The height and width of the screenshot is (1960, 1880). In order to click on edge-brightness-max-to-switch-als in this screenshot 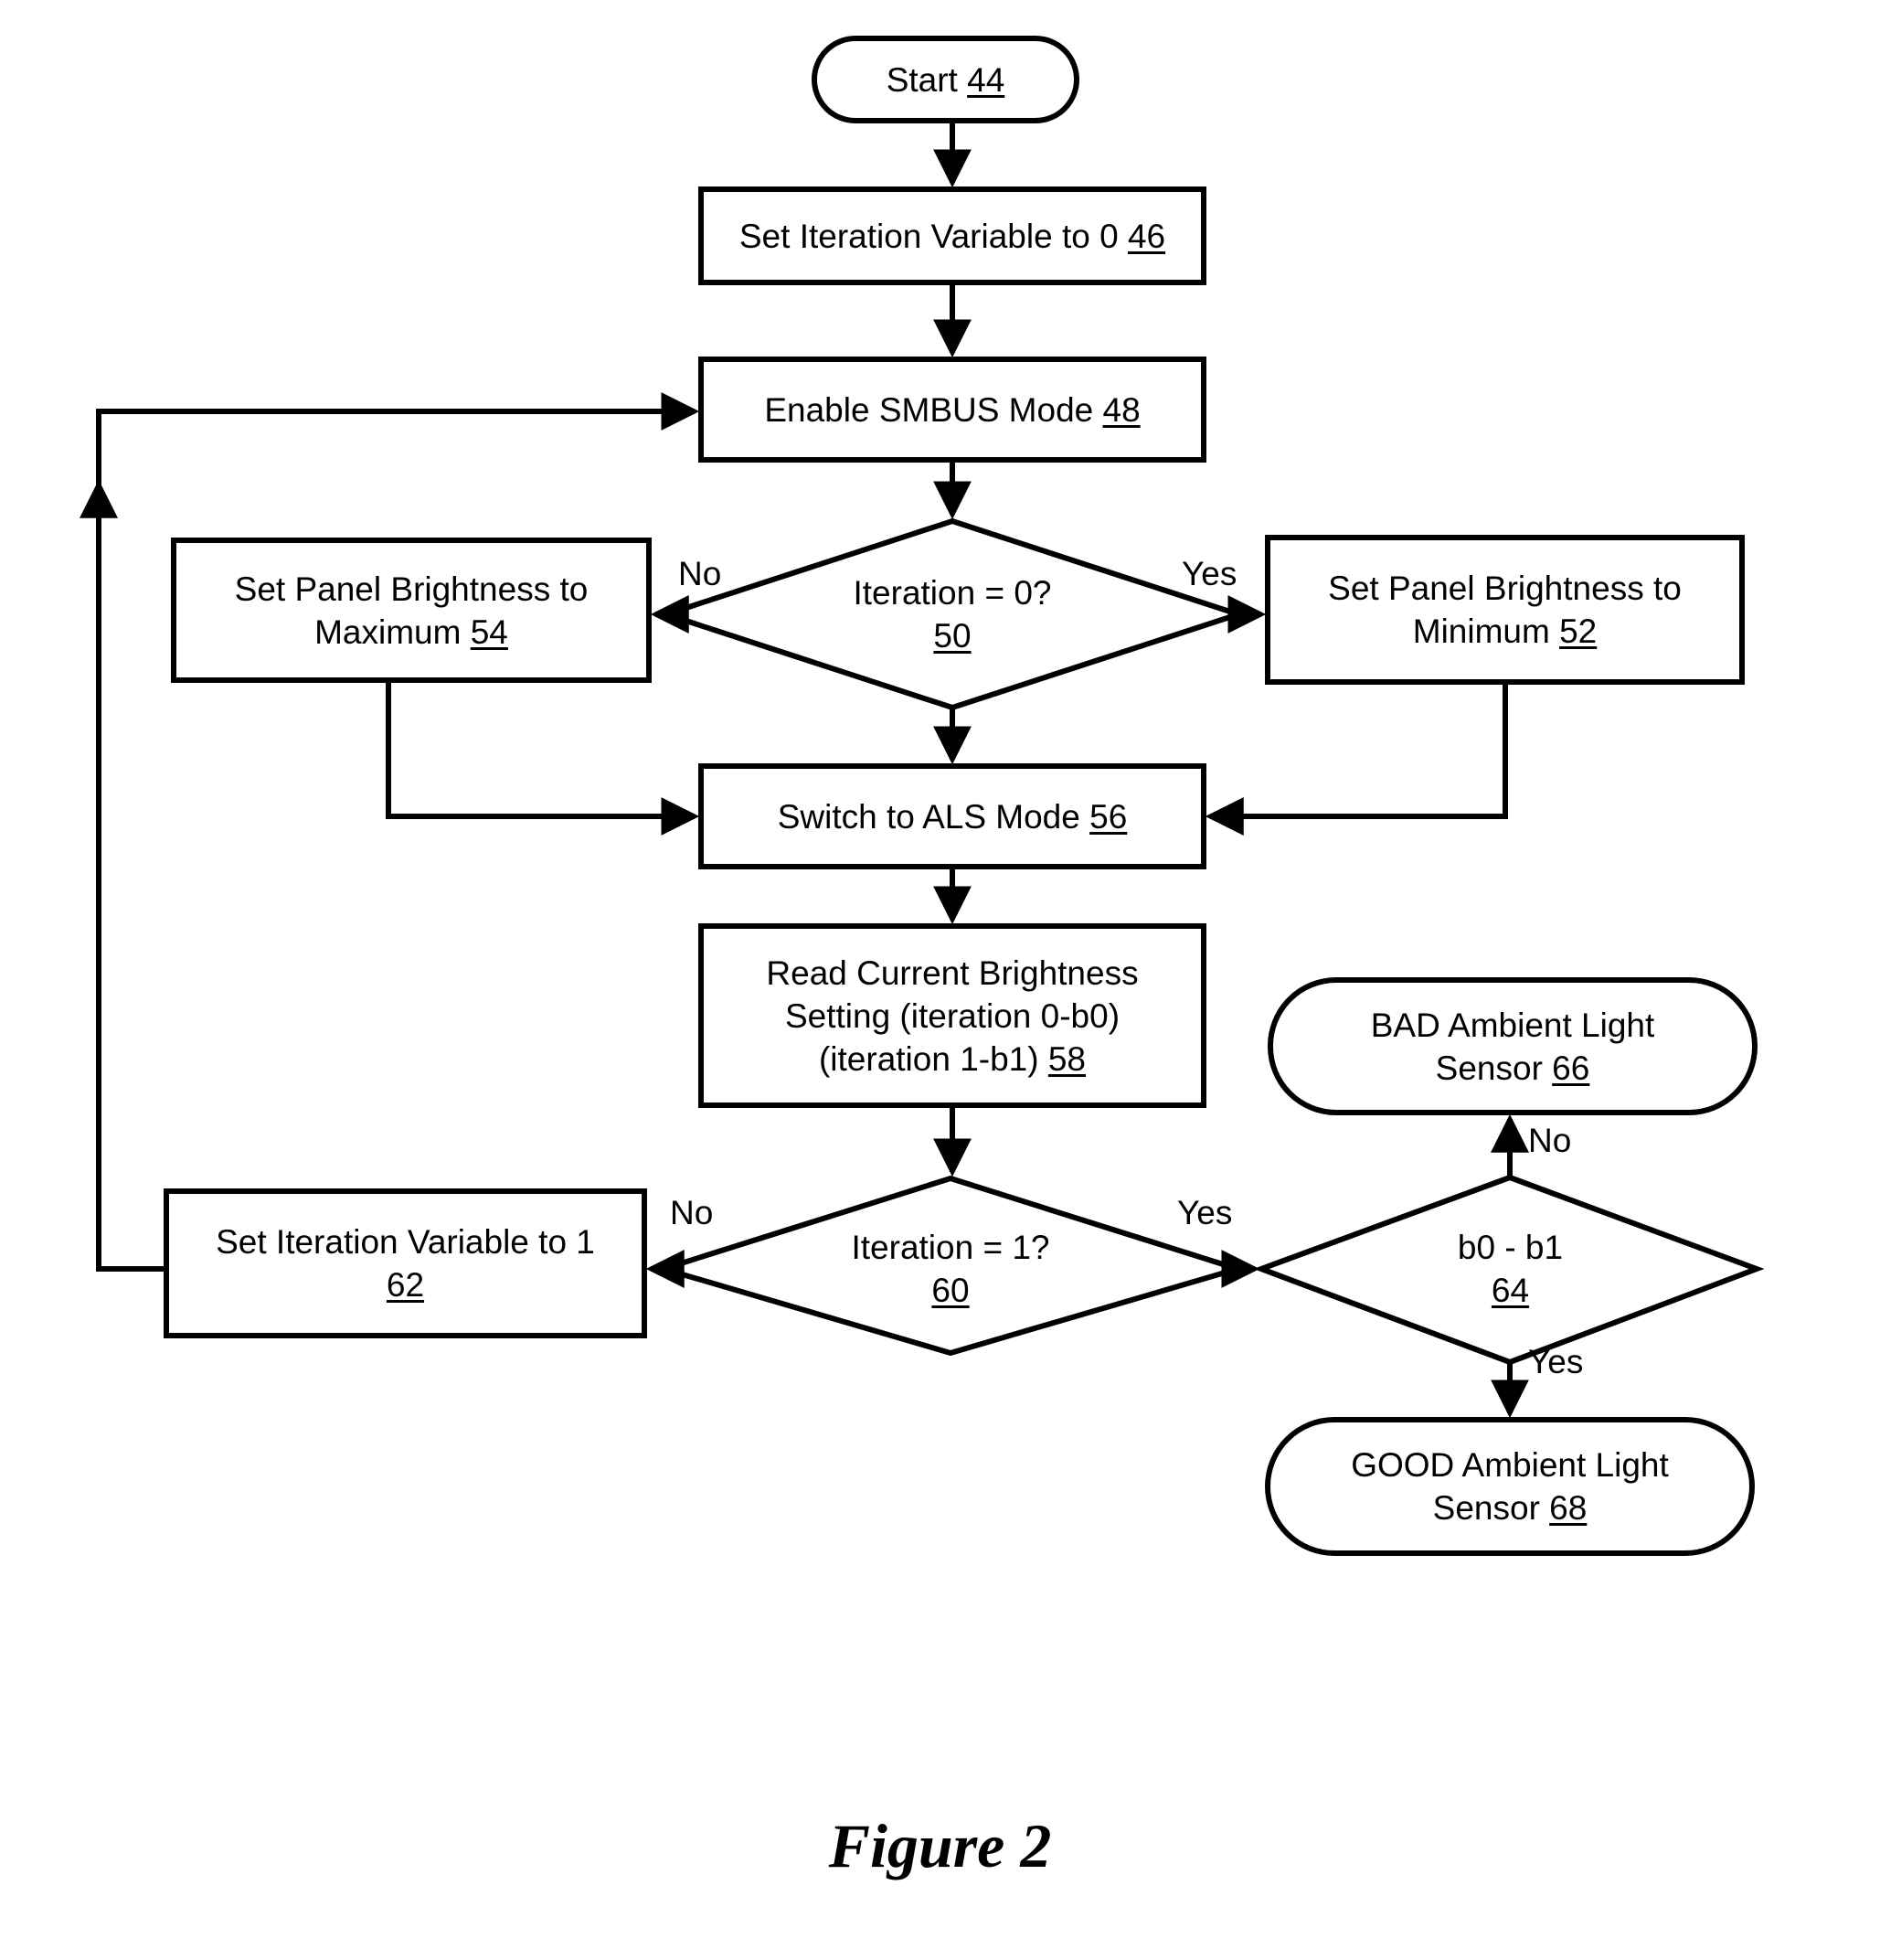, I will do `click(543, 758)`.